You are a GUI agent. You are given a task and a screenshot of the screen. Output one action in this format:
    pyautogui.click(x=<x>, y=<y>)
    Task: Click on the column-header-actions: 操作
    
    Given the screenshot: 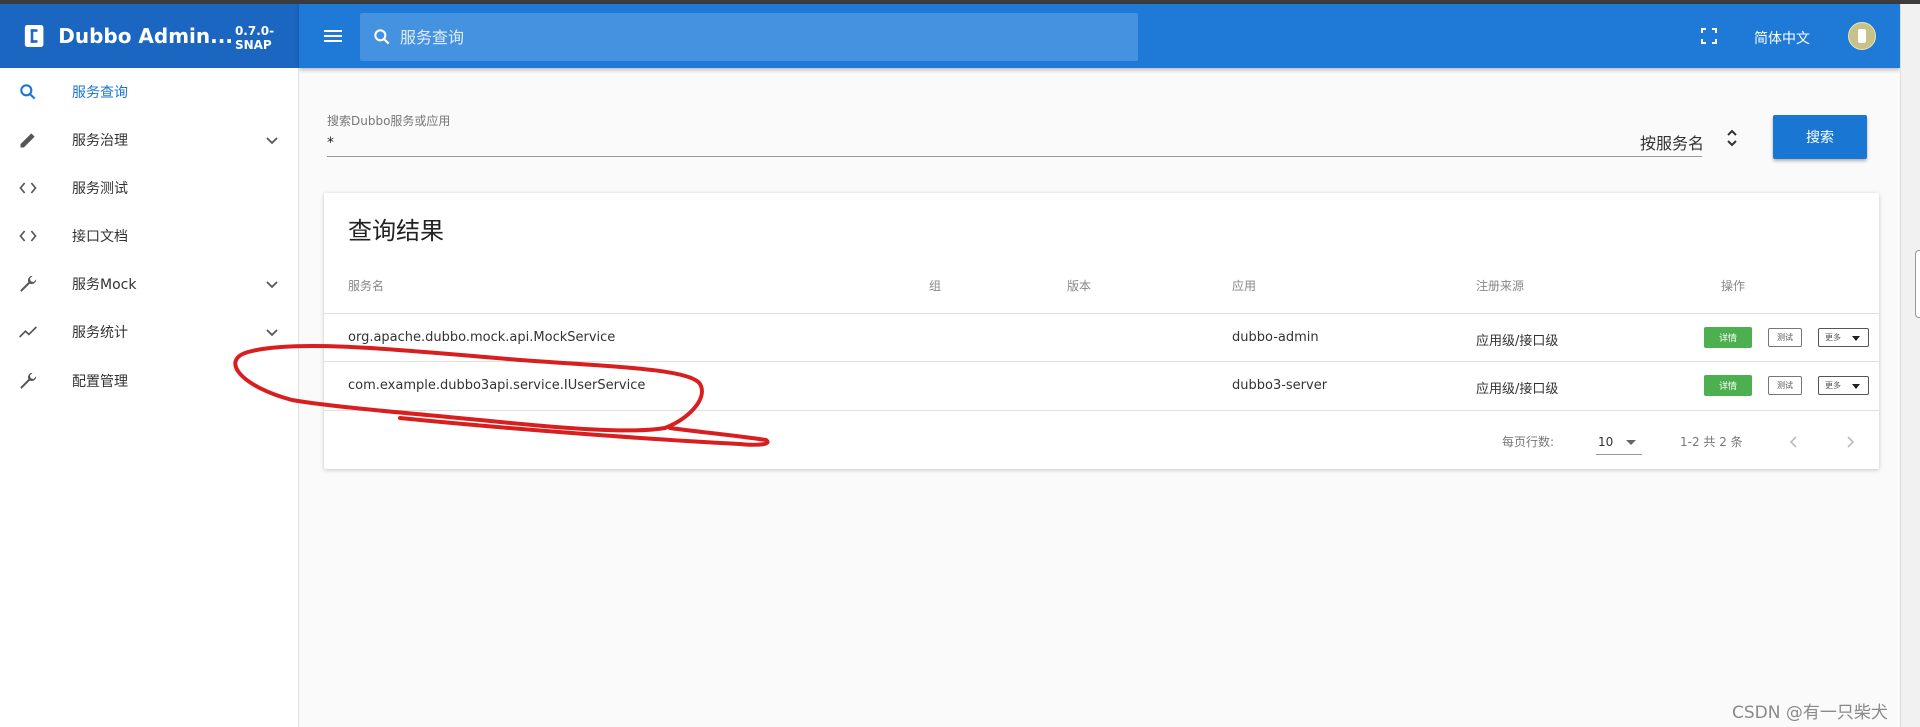 What is the action you would take?
    pyautogui.click(x=1733, y=286)
    